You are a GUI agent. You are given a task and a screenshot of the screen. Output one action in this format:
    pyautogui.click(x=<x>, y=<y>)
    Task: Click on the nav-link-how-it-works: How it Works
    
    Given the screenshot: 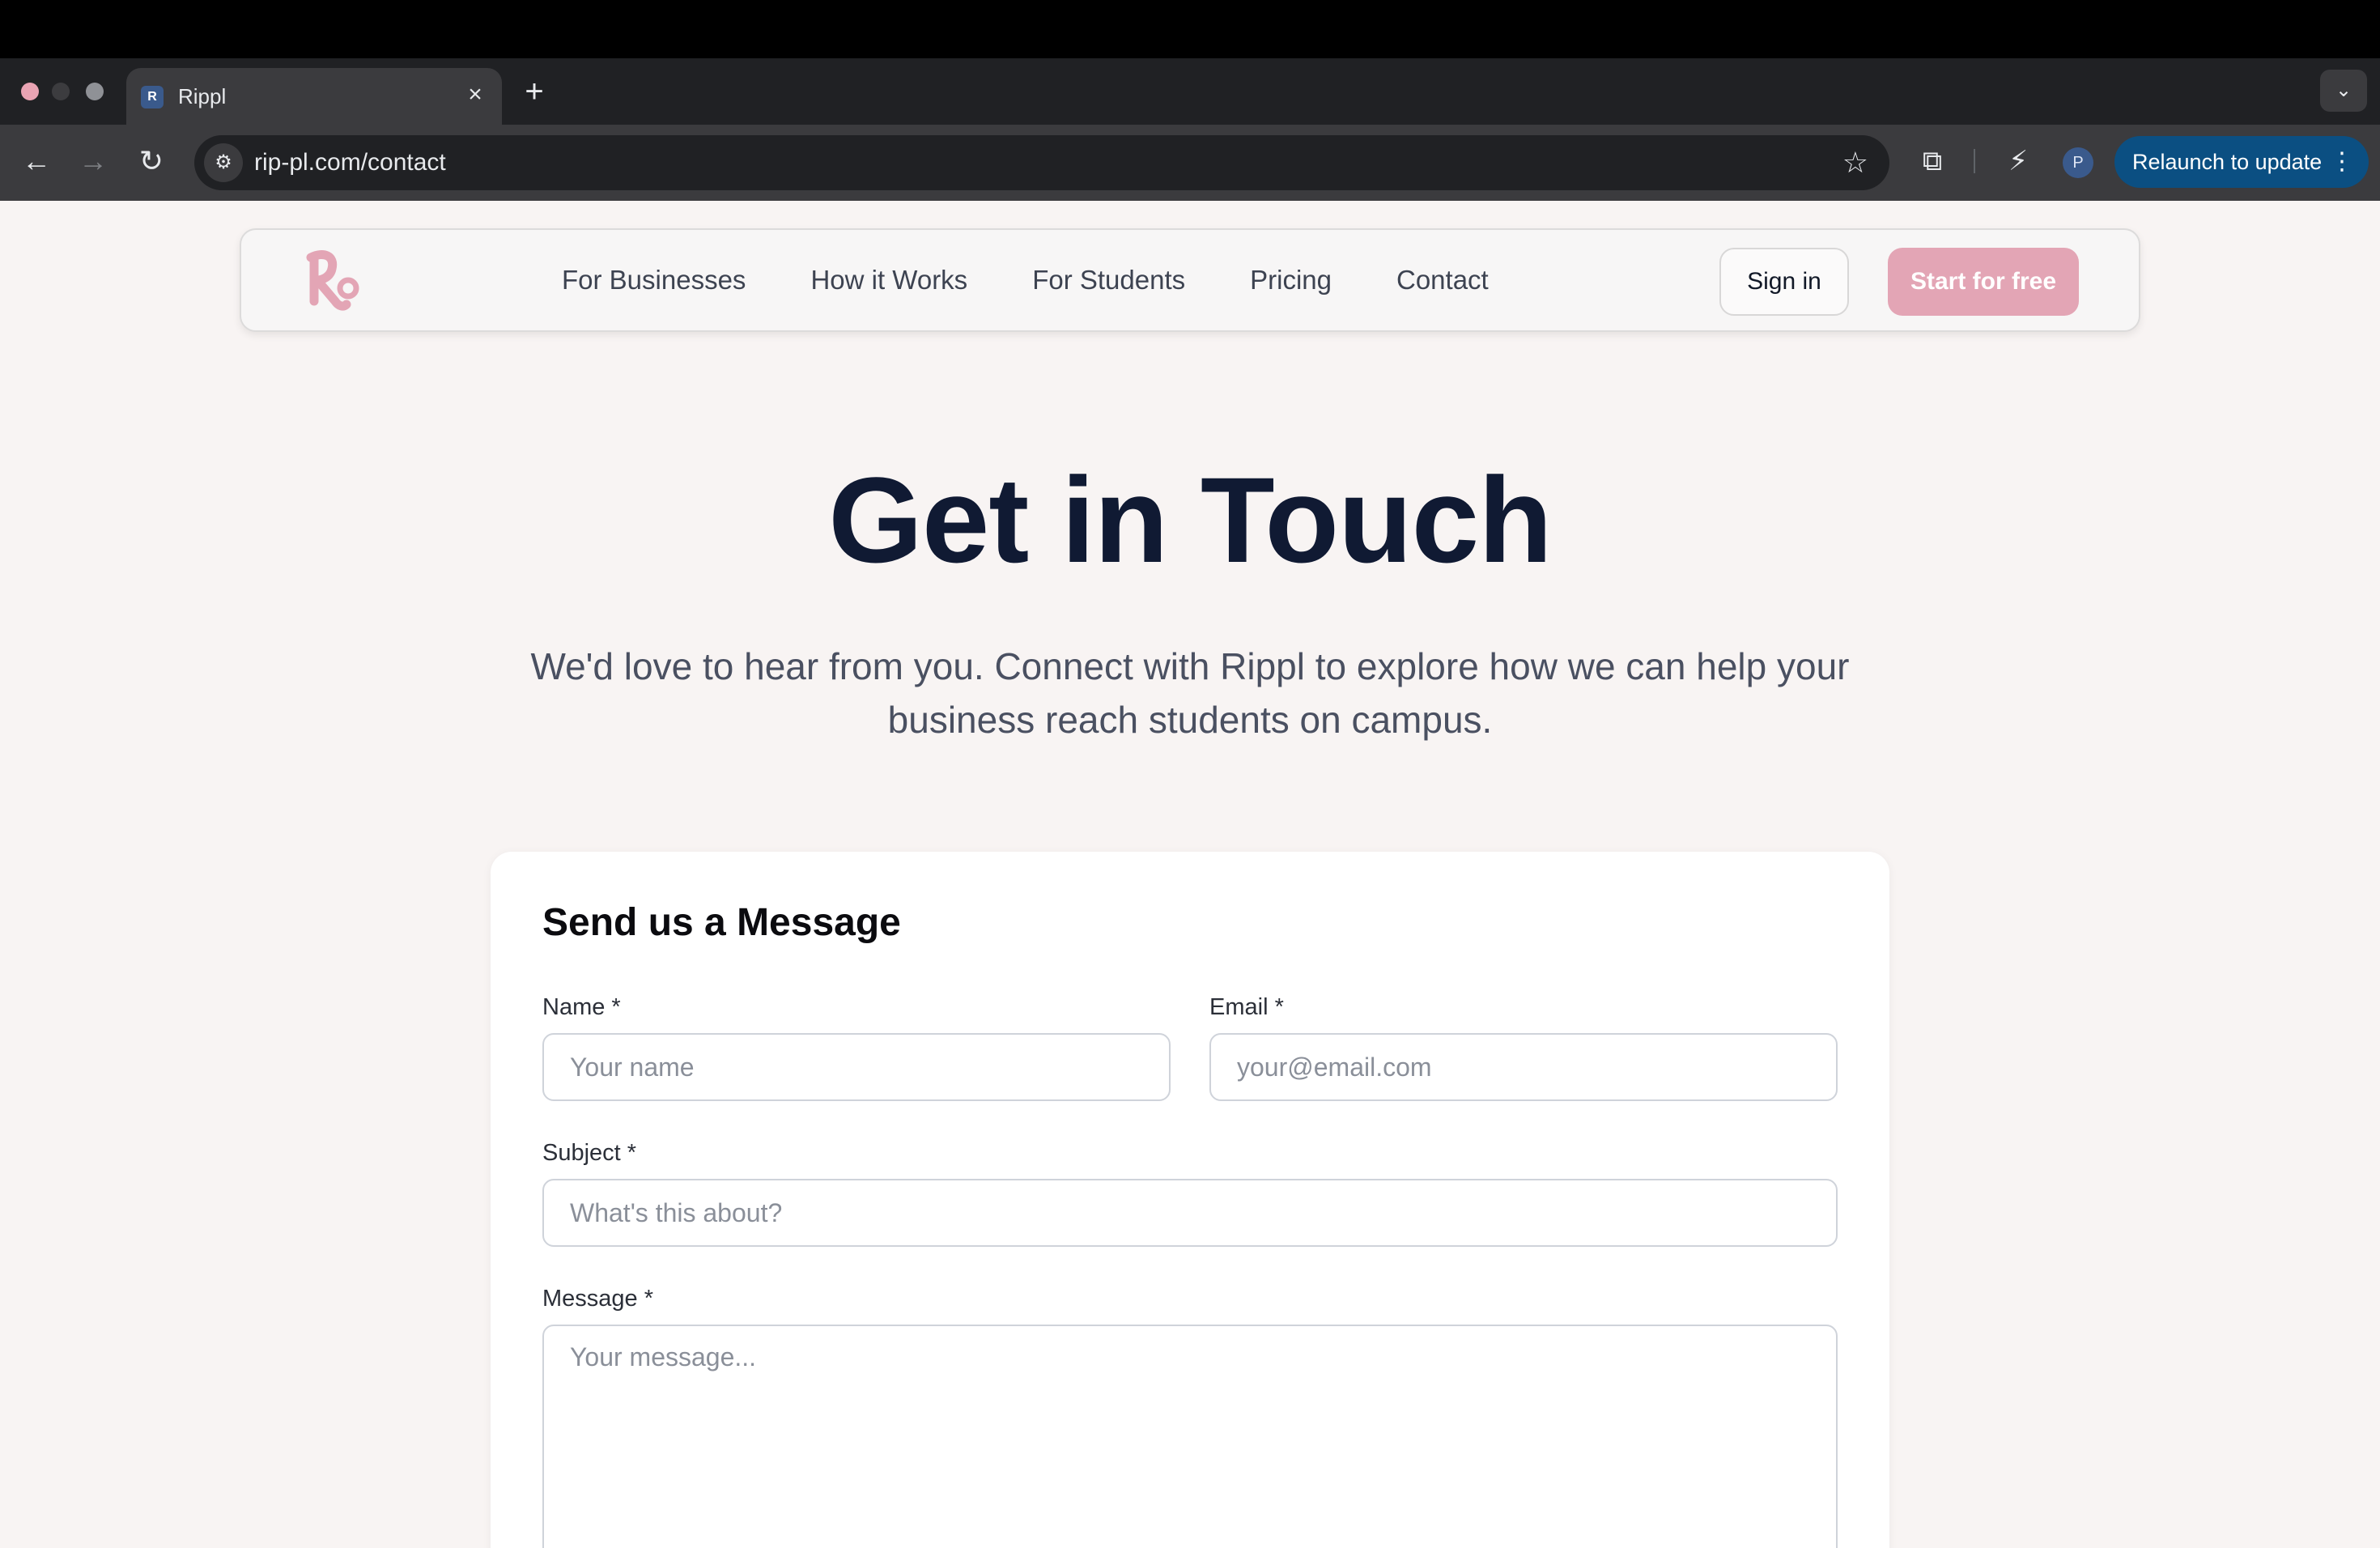 What is the action you would take?
    pyautogui.click(x=888, y=280)
    